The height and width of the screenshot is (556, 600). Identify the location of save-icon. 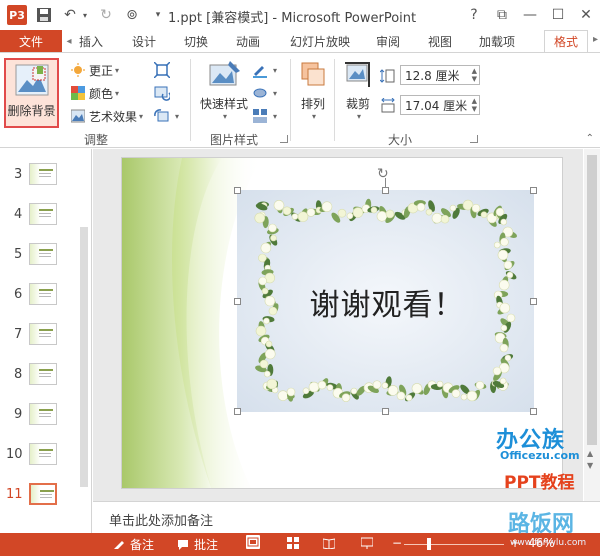
(44, 15).